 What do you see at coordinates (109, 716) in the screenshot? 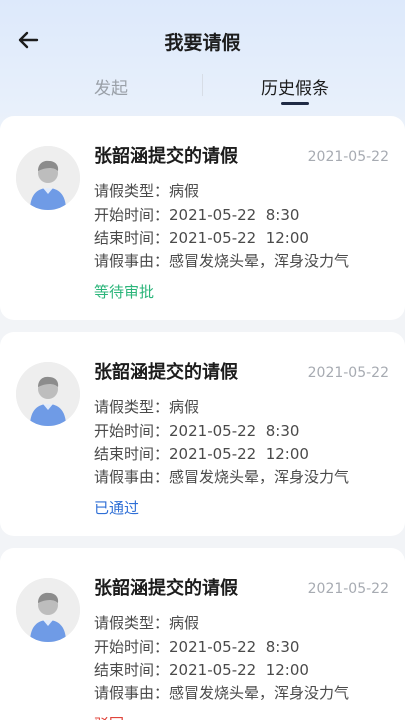
I see `status-badge: 驳回` at bounding box center [109, 716].